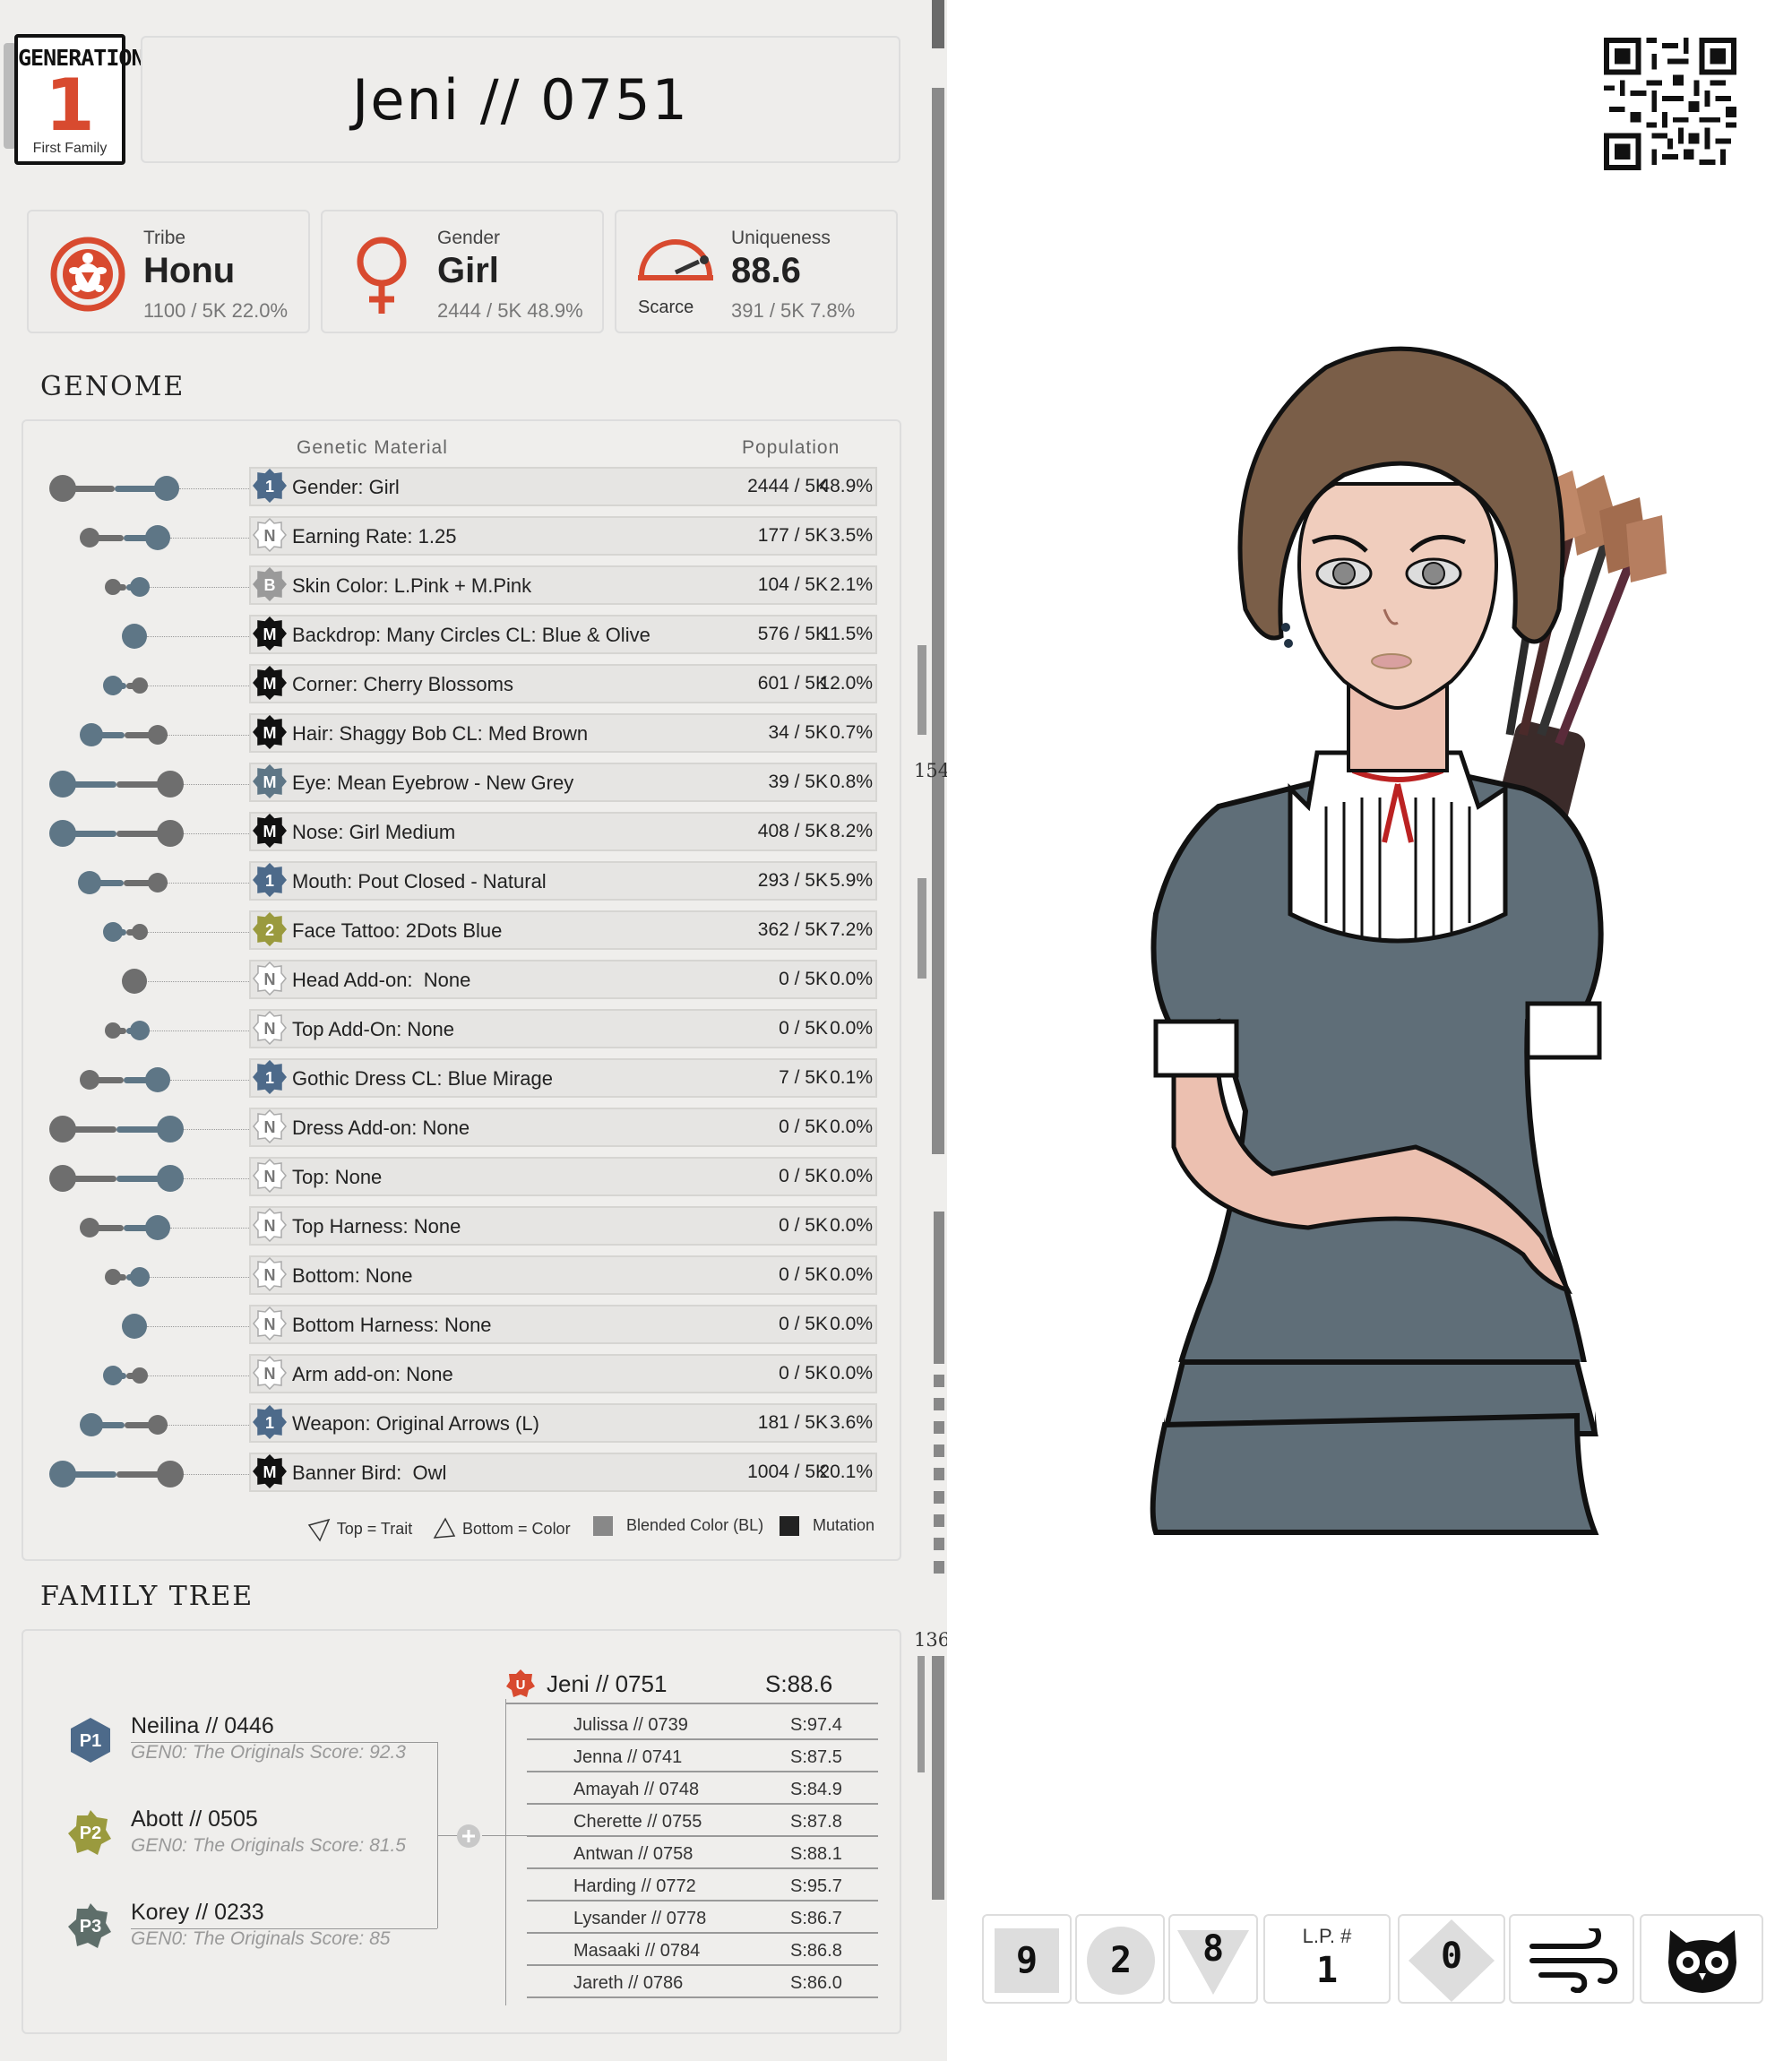  What do you see at coordinates (702, 1821) in the screenshot?
I see `sibling-row: Cherette // 0755 S:87.8` at bounding box center [702, 1821].